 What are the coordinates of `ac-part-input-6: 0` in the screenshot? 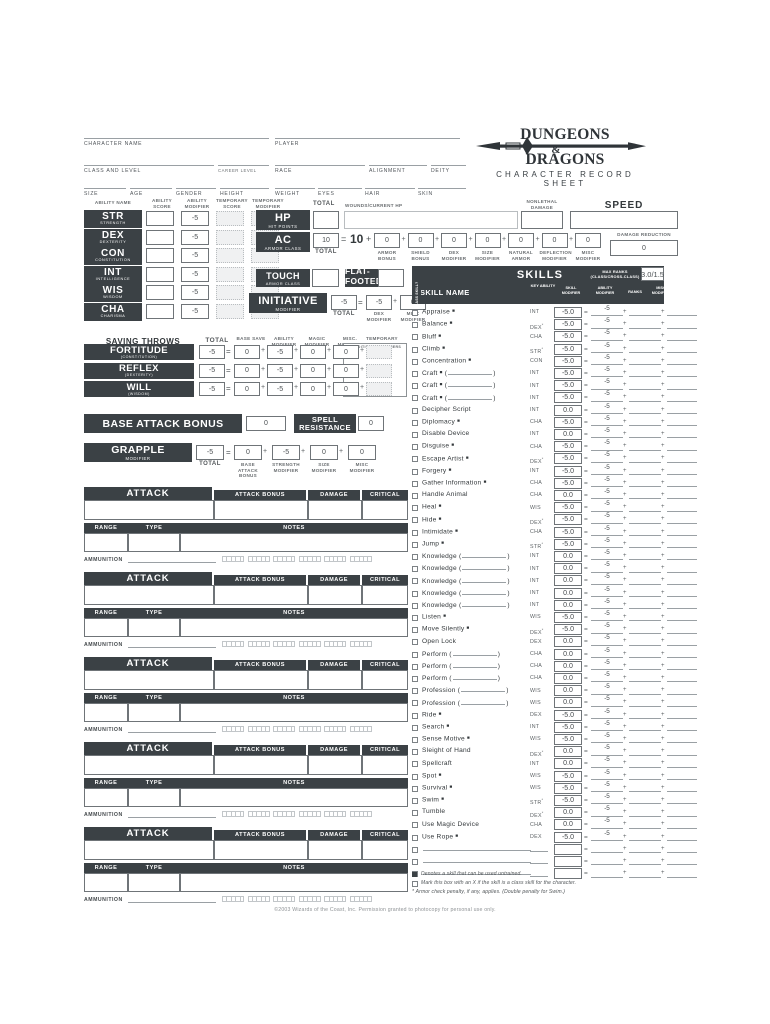 It's located at (588, 240).